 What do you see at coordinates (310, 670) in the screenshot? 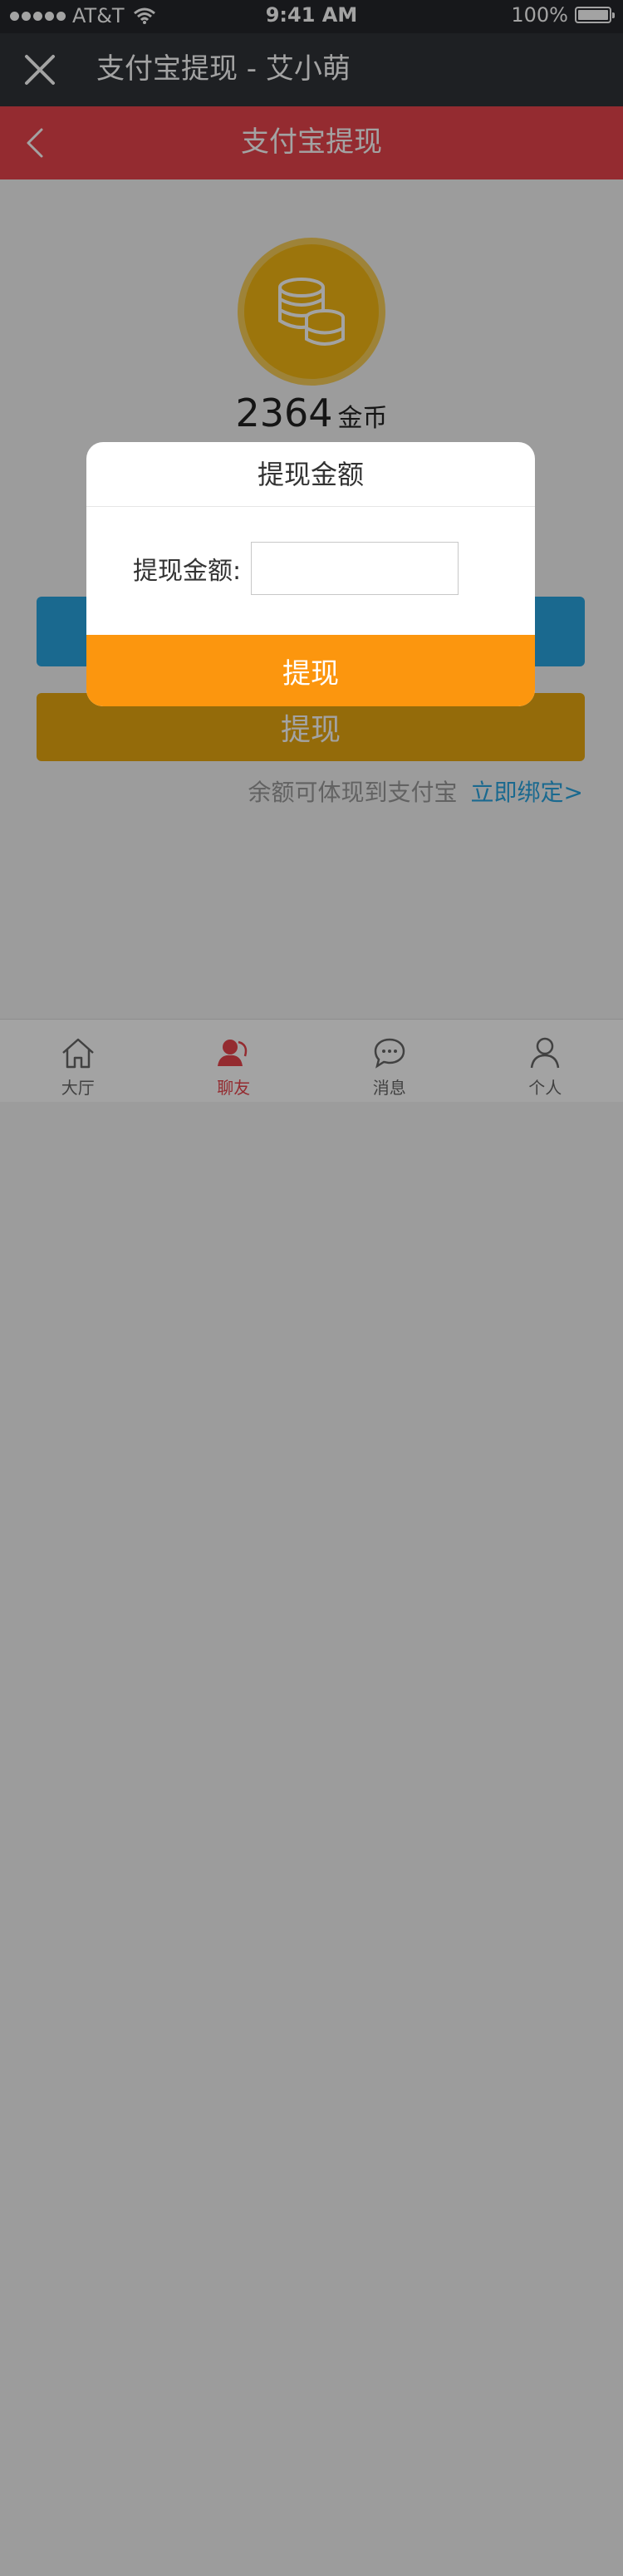
I see `submit-withdraw-button: 提现` at bounding box center [310, 670].